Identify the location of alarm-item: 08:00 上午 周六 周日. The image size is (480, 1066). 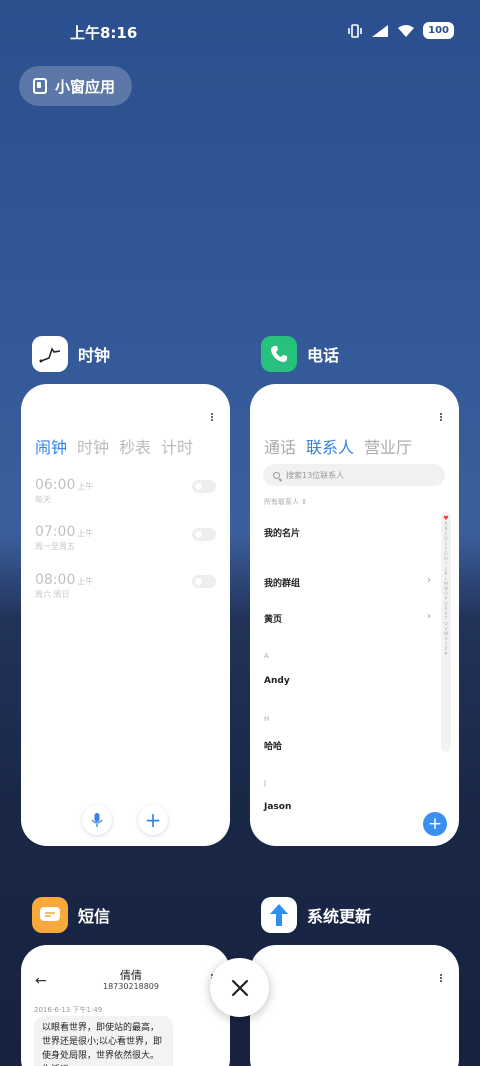
(125, 584).